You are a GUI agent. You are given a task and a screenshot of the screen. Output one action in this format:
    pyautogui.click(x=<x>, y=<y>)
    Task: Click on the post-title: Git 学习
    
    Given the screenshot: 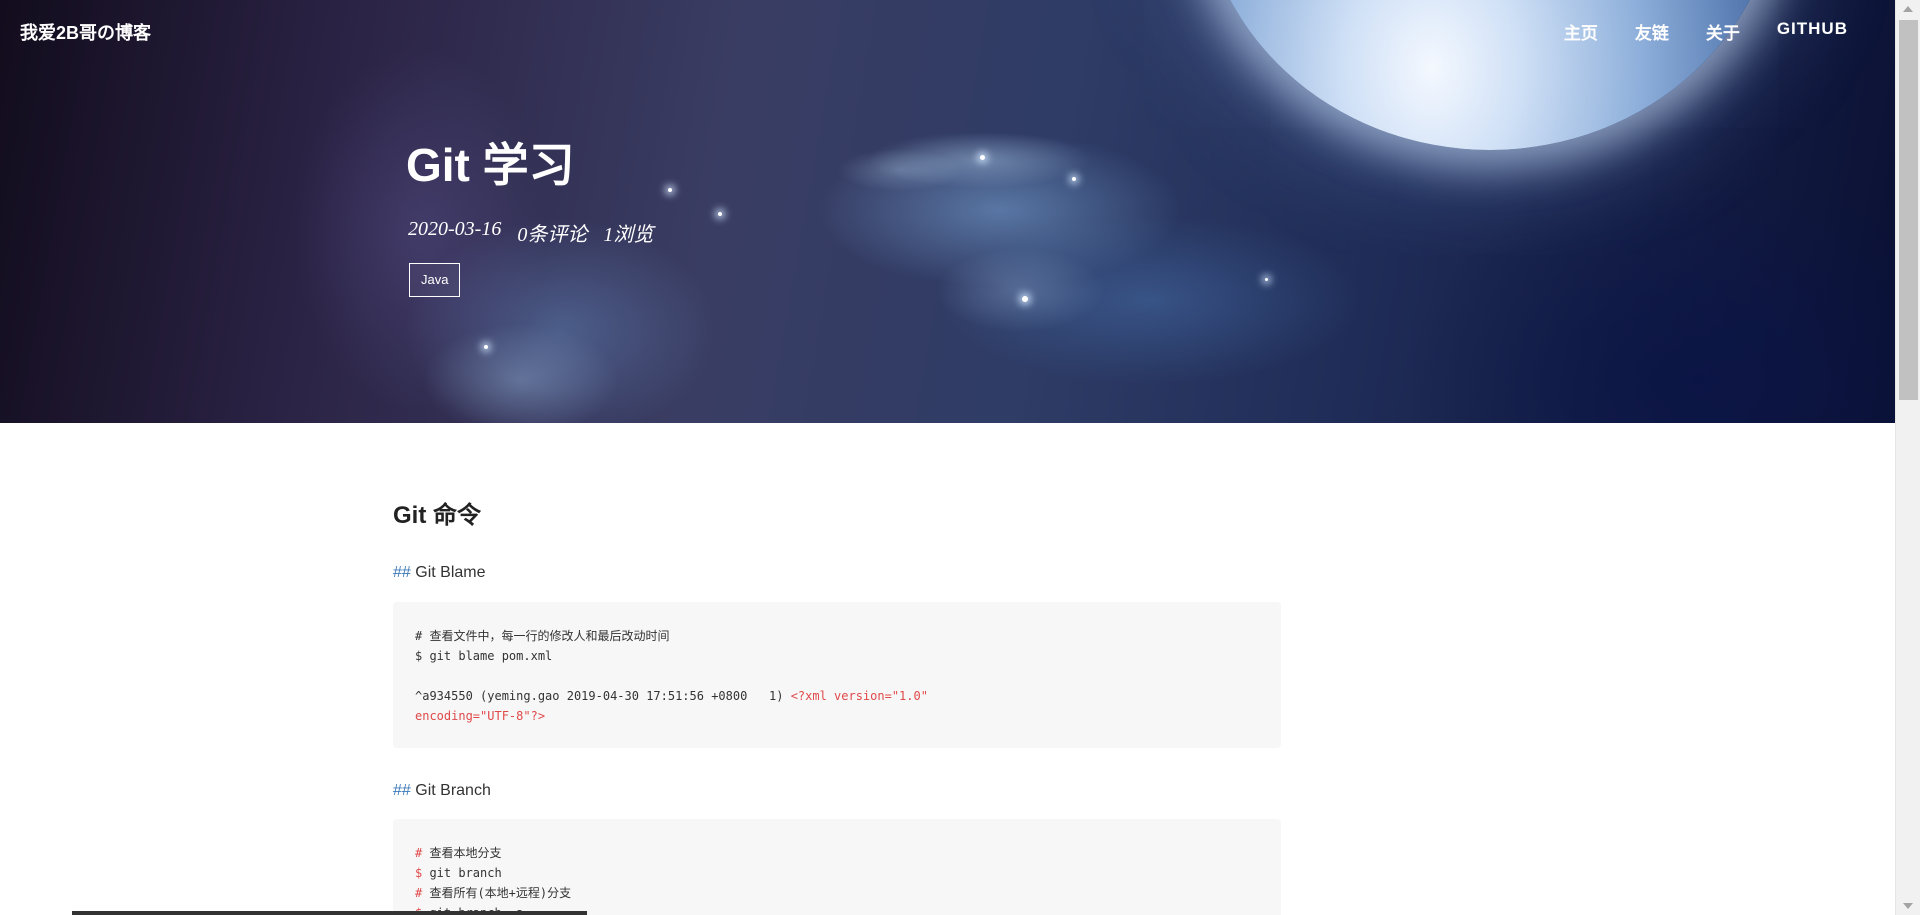 What is the action you would take?
    pyautogui.click(x=490, y=165)
    